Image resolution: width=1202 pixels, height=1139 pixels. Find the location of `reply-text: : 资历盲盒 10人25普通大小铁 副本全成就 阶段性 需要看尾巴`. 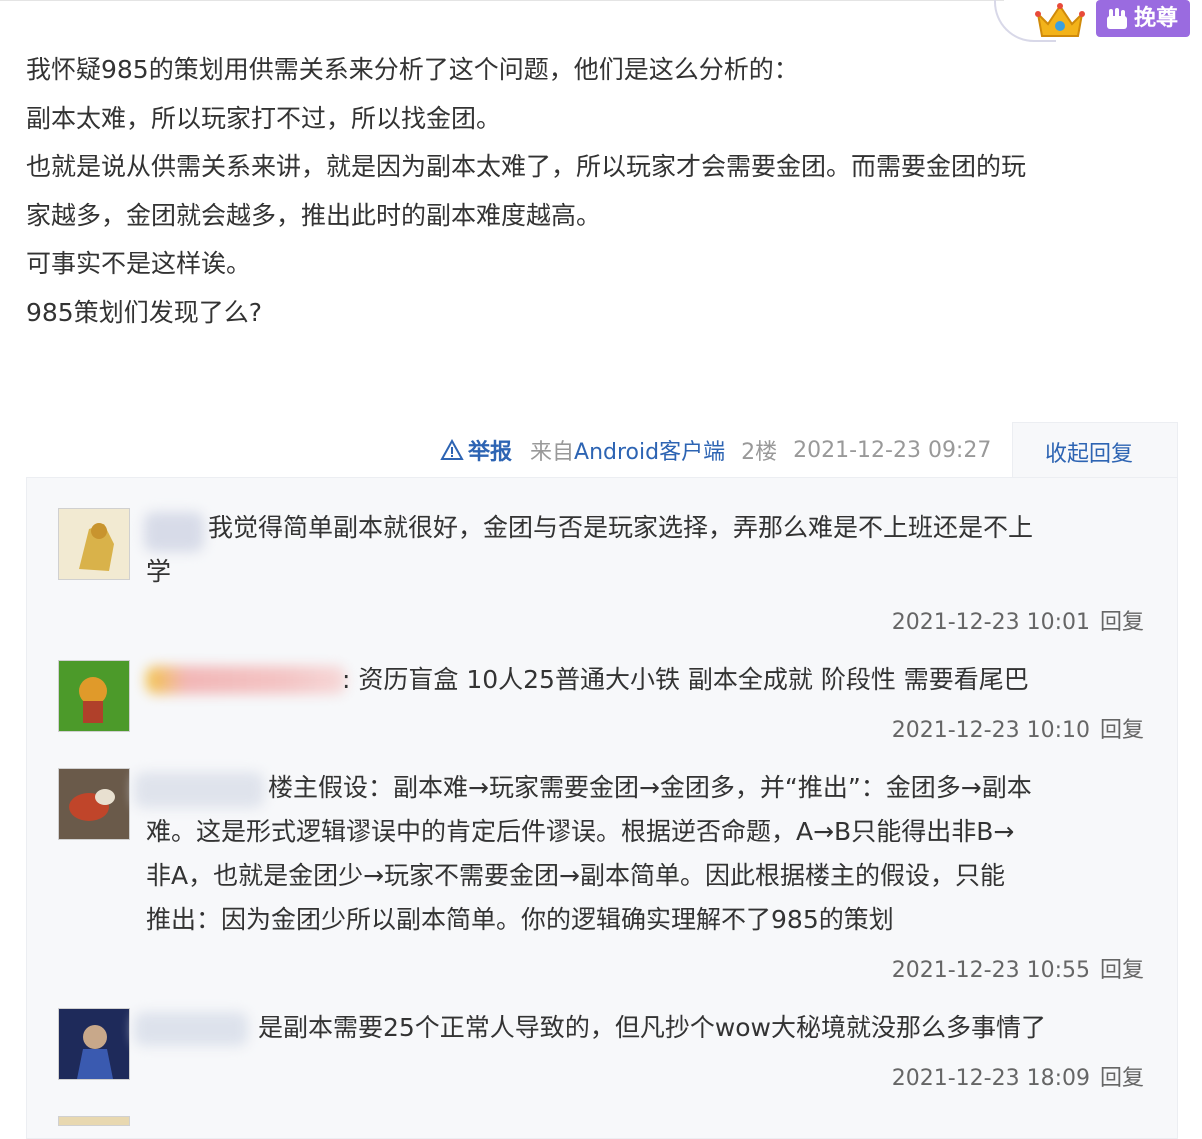

reply-text: : 资历盲盒 10人25普通大小铁 副本全成就 阶段性 需要看尾巴 is located at coordinates (685, 679).